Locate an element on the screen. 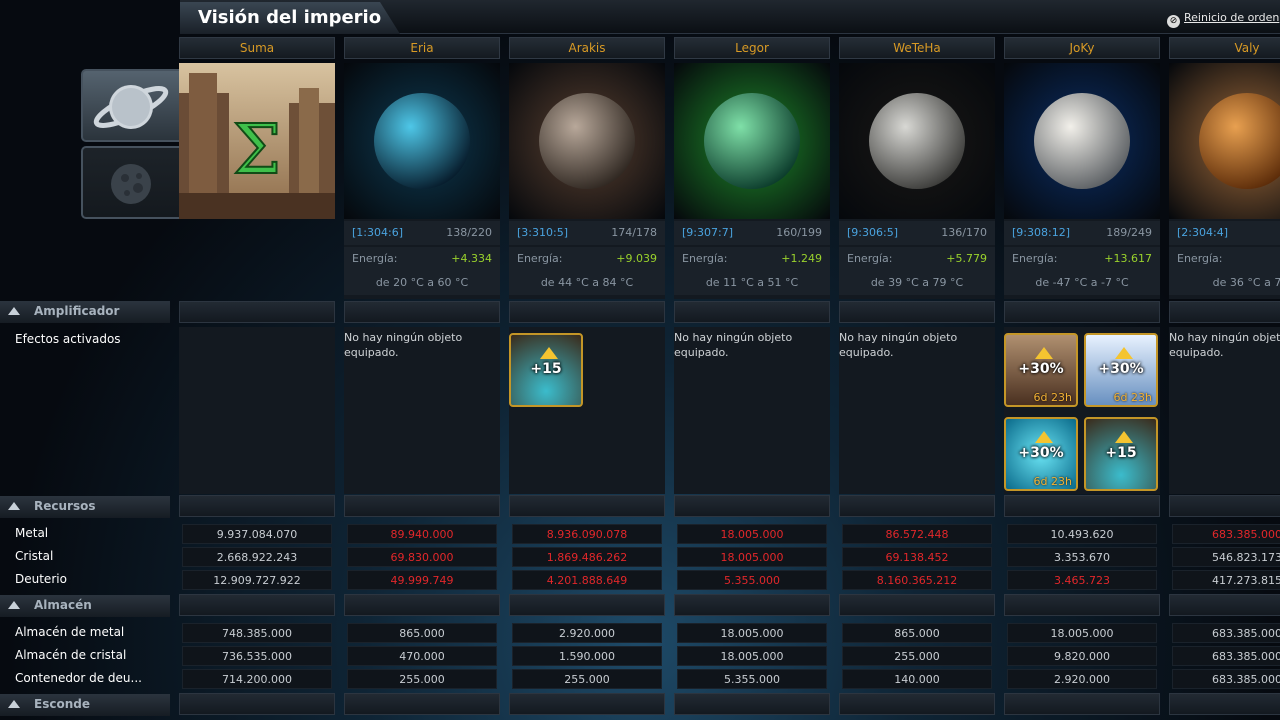  hide-section-toggle: Esconde is located at coordinates (85, 705).